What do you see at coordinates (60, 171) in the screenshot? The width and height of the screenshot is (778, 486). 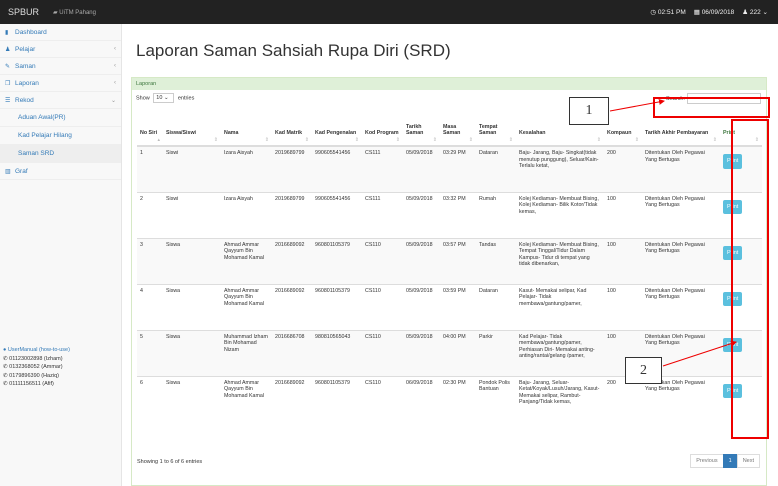 I see `sidebar-item-graf: ▥ Graf` at bounding box center [60, 171].